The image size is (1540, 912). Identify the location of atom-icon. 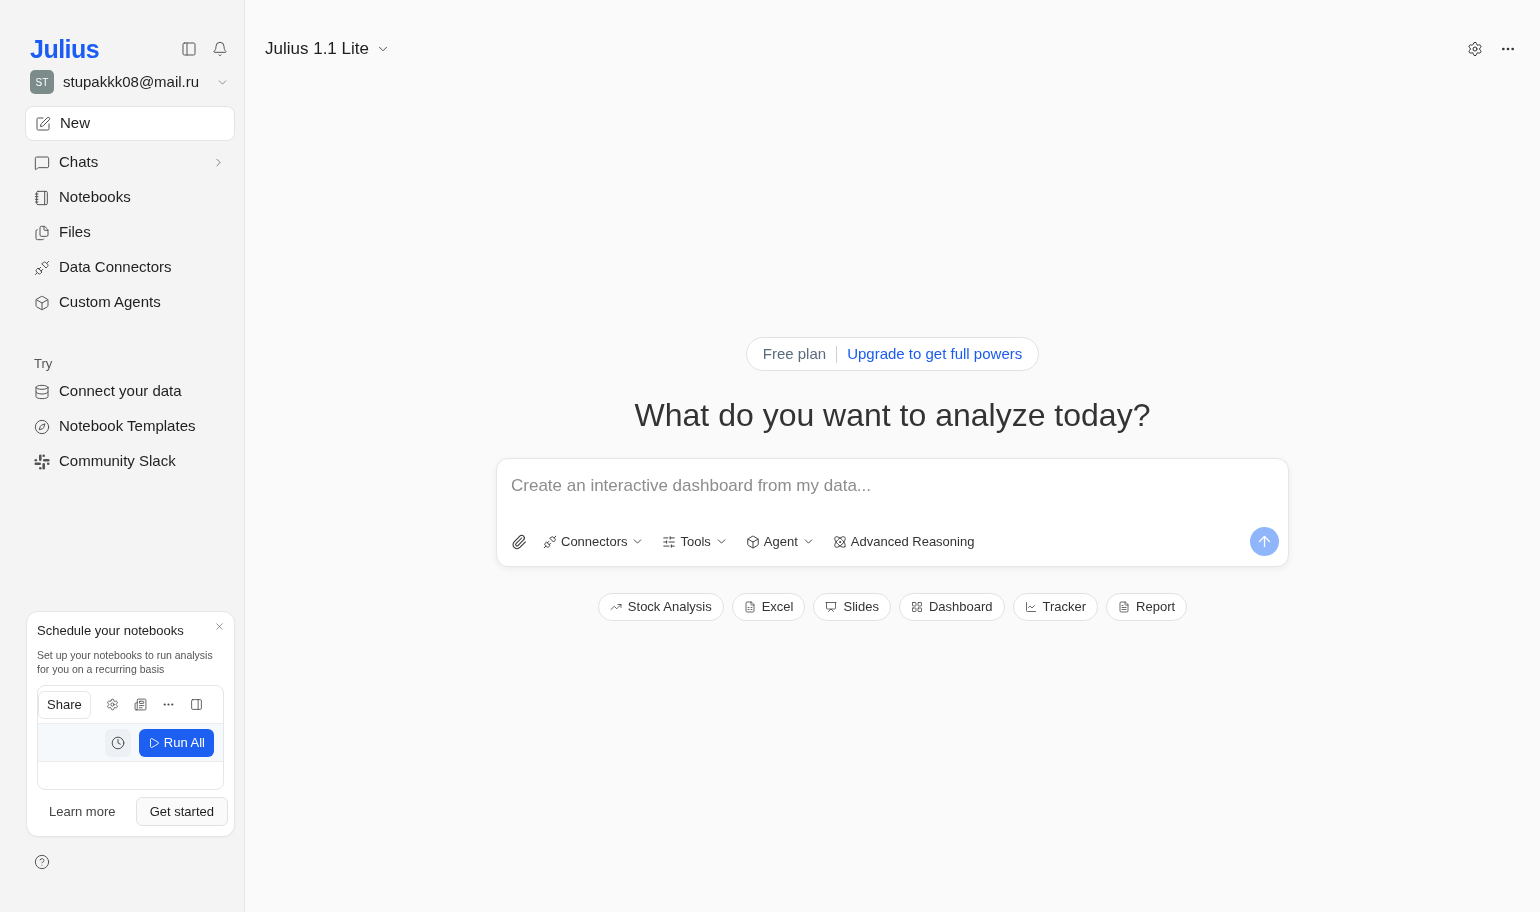
(839, 541).